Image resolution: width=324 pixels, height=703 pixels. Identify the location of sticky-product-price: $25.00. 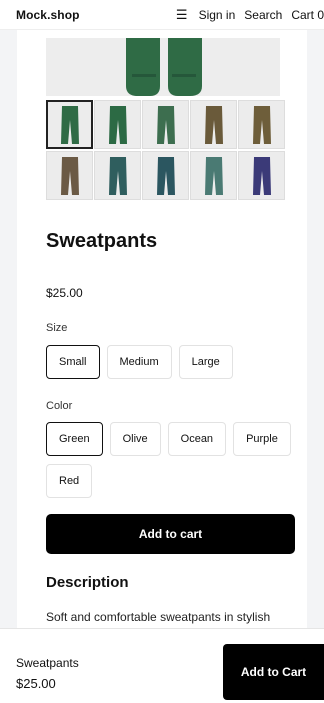
(36, 683).